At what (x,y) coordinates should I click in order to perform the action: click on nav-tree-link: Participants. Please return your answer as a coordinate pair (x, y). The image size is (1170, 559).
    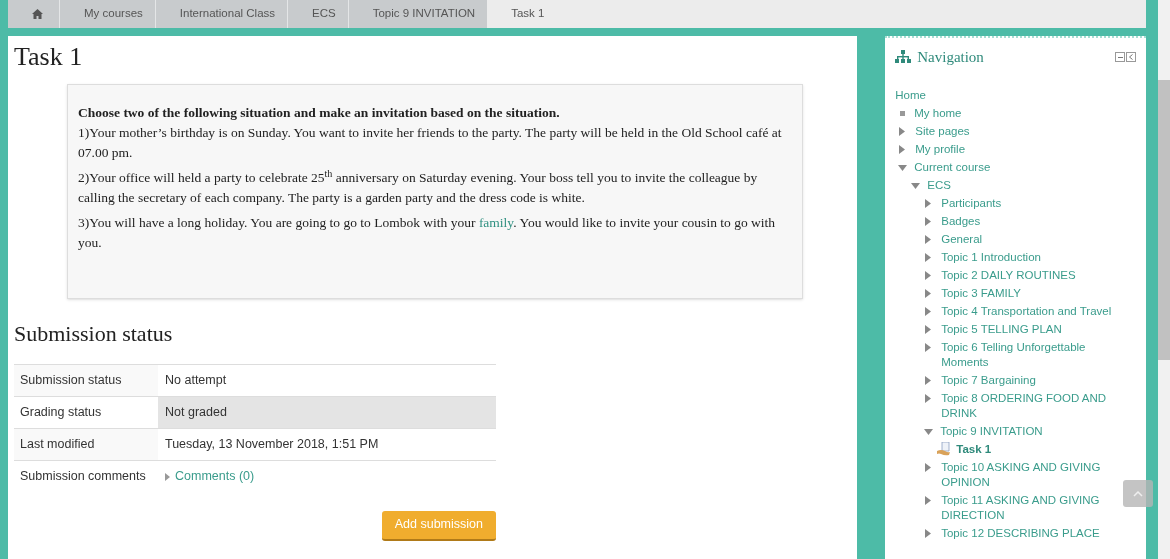
    Looking at the image, I should click on (971, 203).